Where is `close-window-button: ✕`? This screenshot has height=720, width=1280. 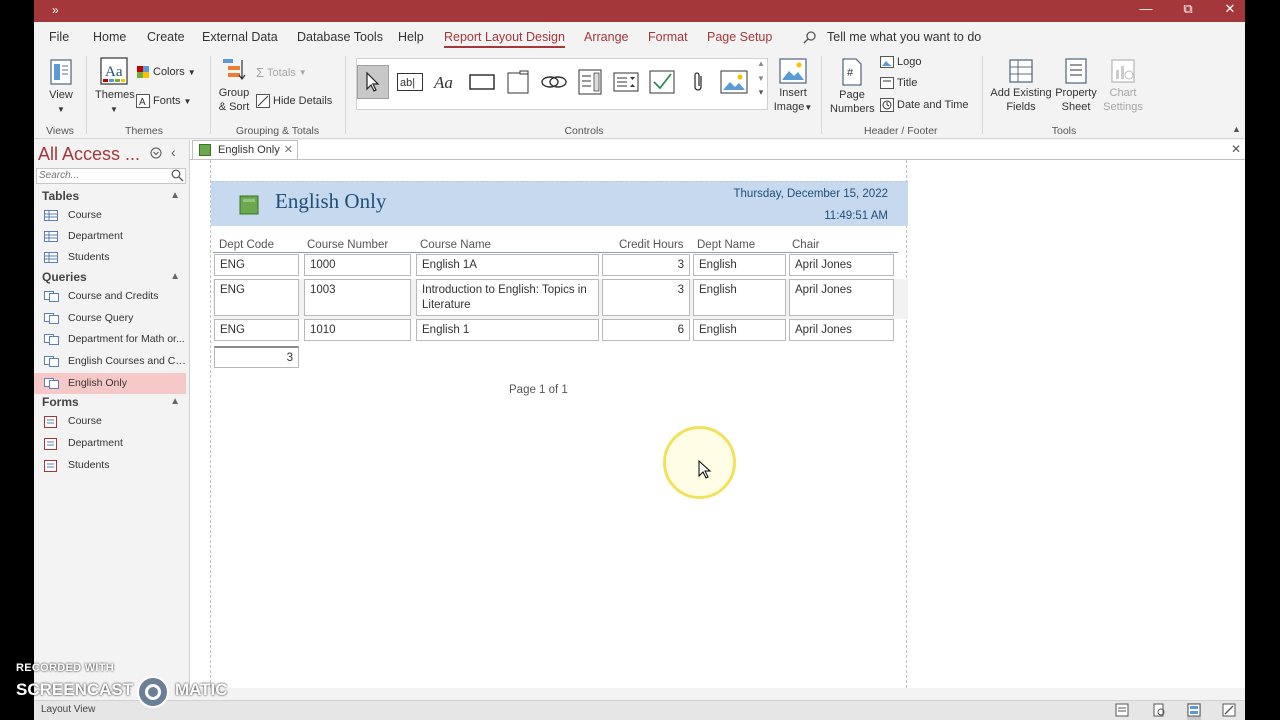 close-window-button: ✕ is located at coordinates (1227, 11).